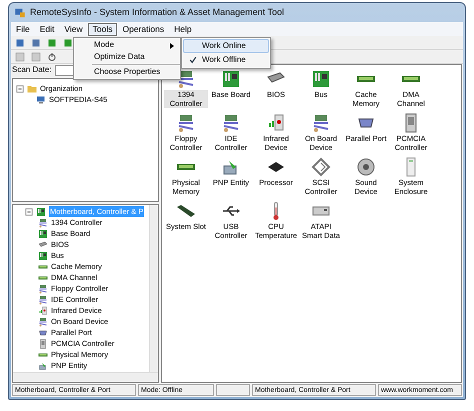 The width and height of the screenshot is (474, 411). I want to click on menu-item: View, so click(73, 29).